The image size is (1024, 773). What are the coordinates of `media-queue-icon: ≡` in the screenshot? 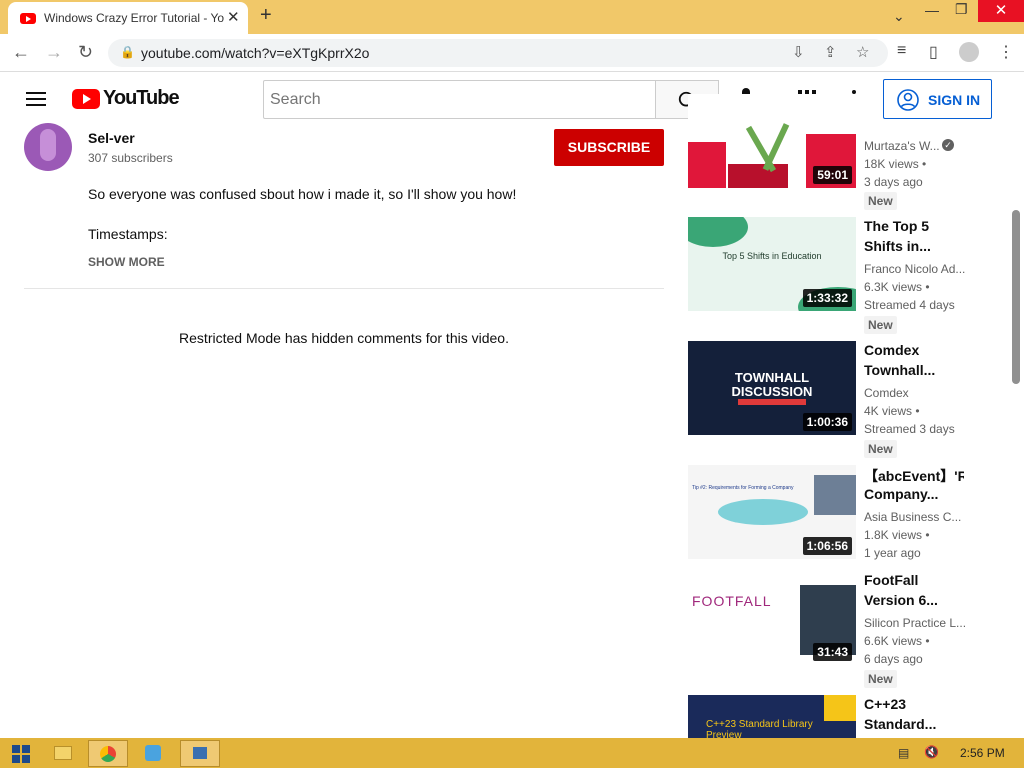 It's located at (901, 51).